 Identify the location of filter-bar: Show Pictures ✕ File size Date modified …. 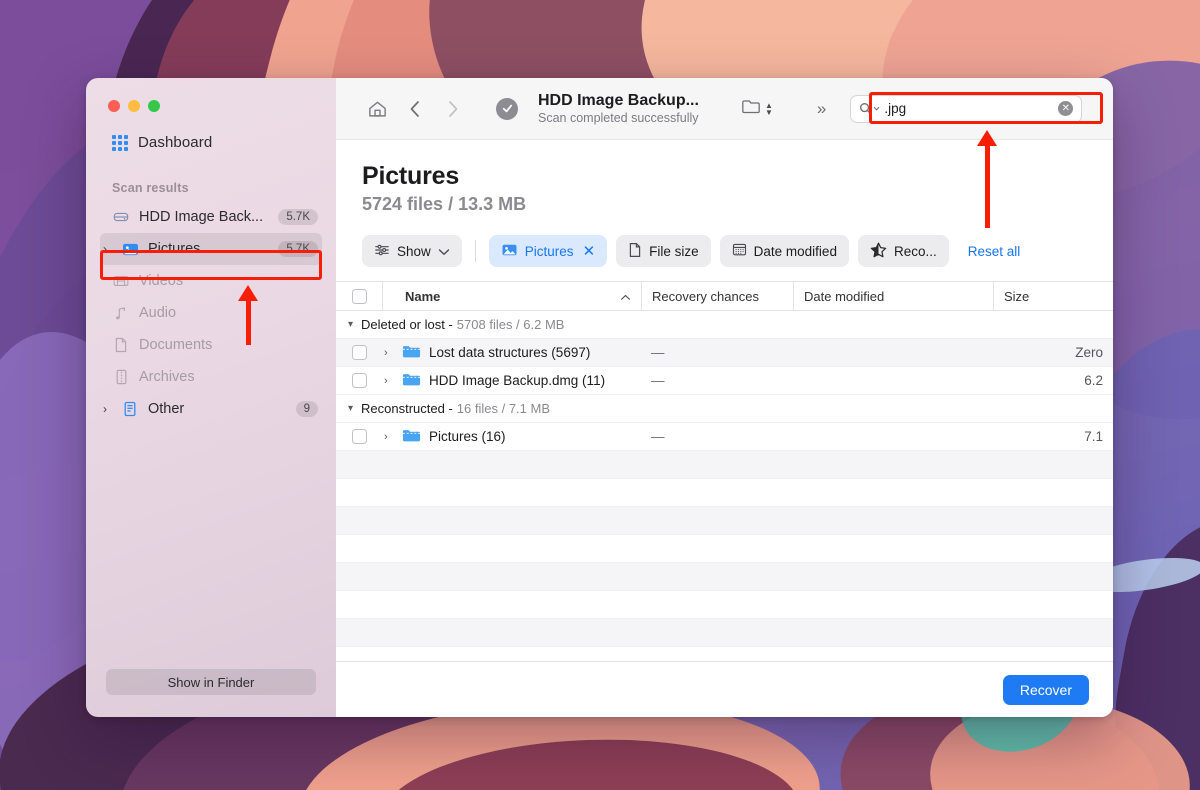
(724, 248).